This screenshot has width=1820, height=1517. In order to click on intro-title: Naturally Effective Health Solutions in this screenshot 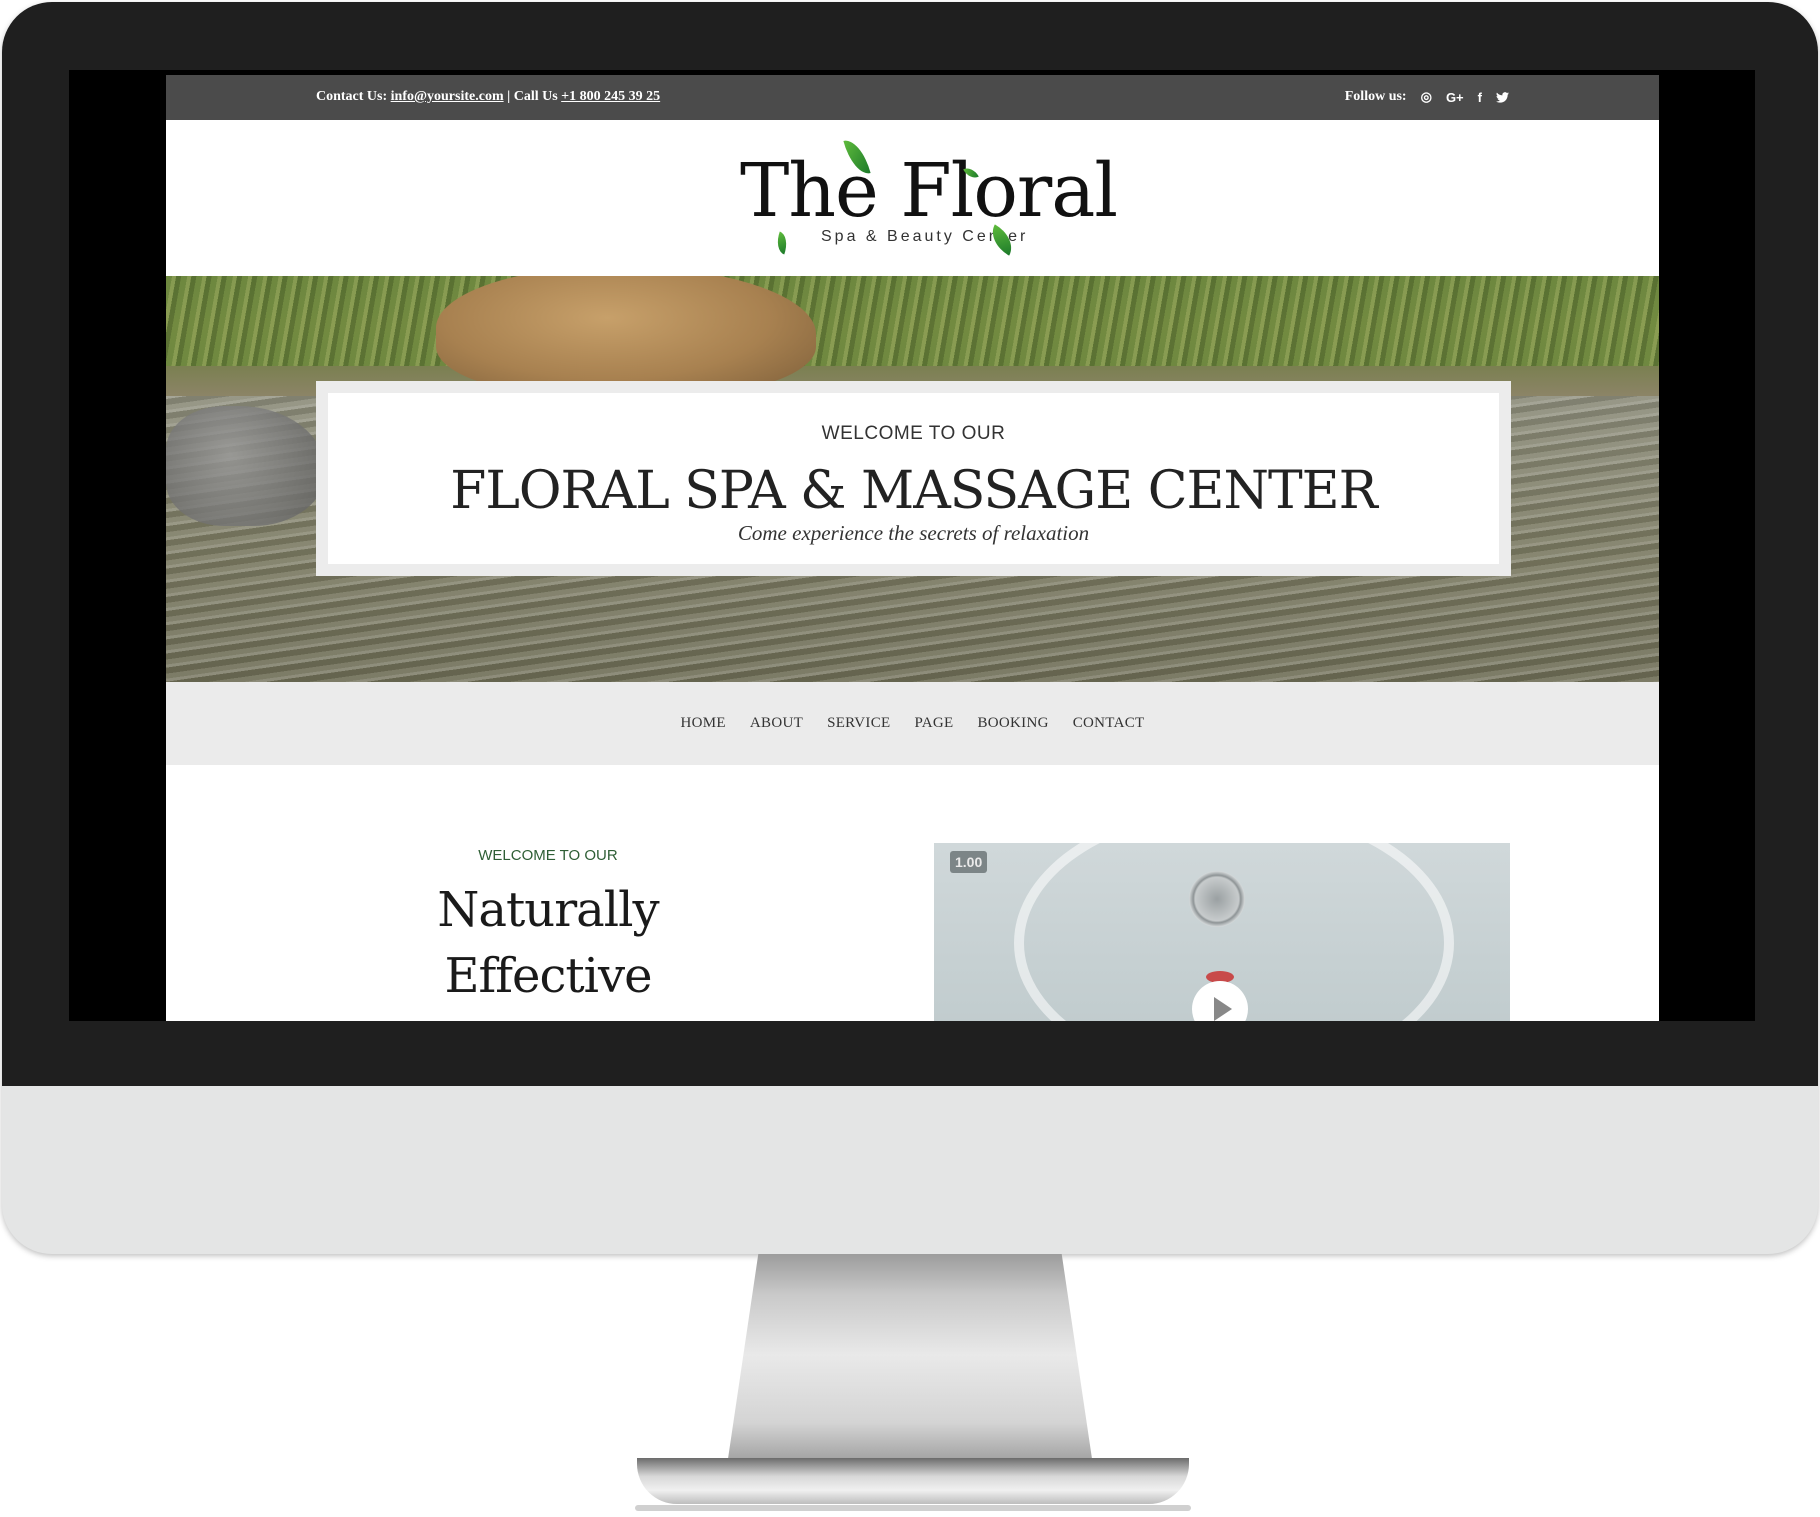, I will do `click(548, 949)`.